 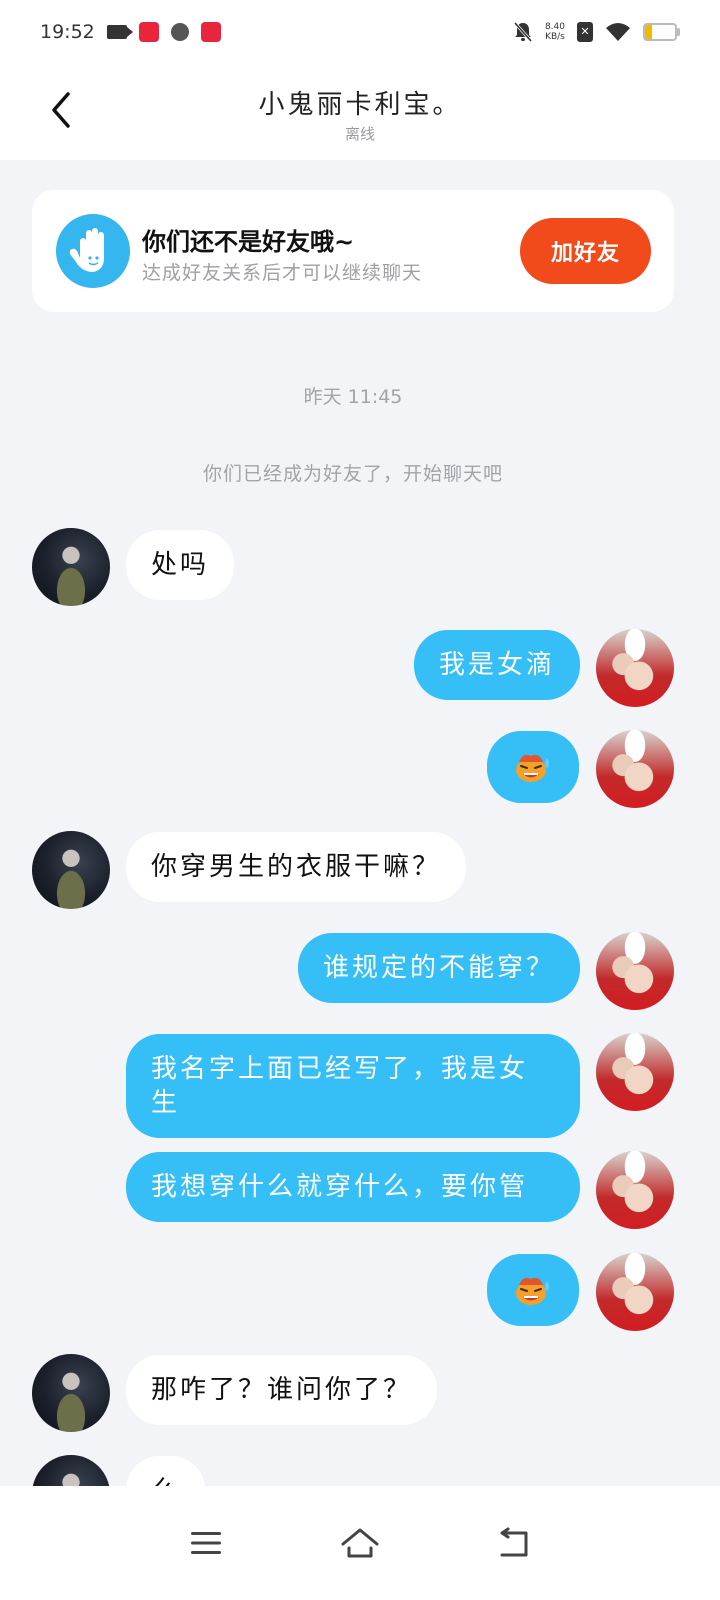 I want to click on network-speed: 8.40 KB/s, so click(x=555, y=32).